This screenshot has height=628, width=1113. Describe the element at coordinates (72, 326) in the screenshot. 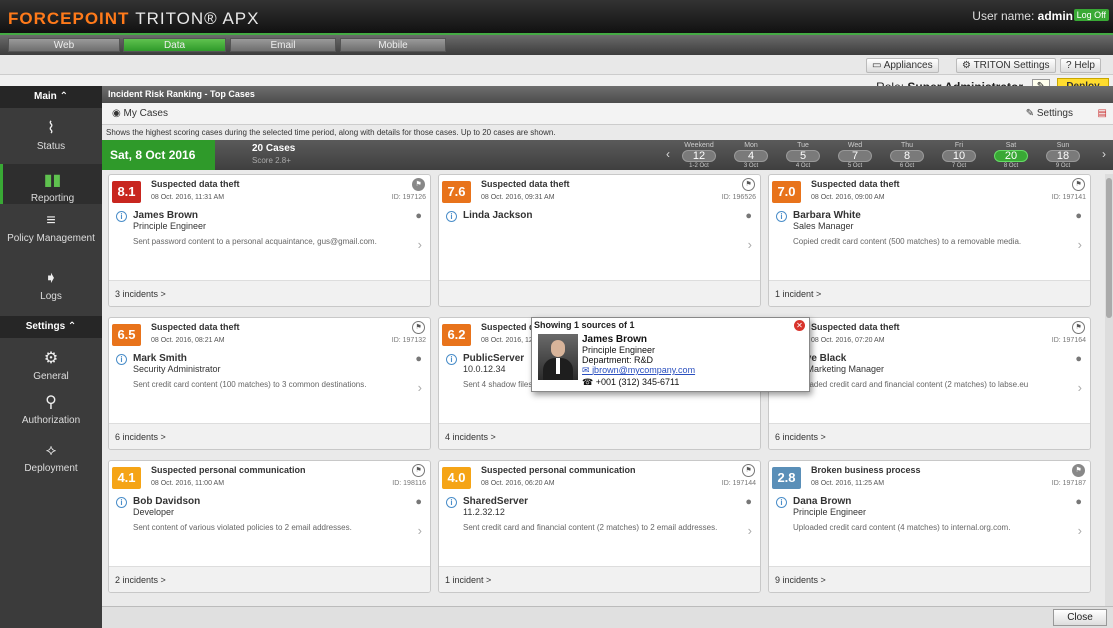

I see `chevron-up-icon: ⌃` at that location.